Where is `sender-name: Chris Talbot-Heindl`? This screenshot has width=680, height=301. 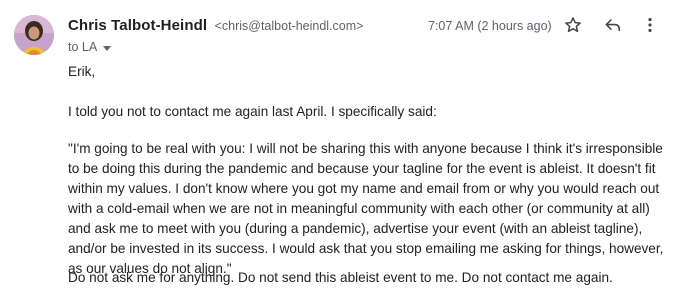 sender-name: Chris Talbot-Heindl is located at coordinates (137, 25).